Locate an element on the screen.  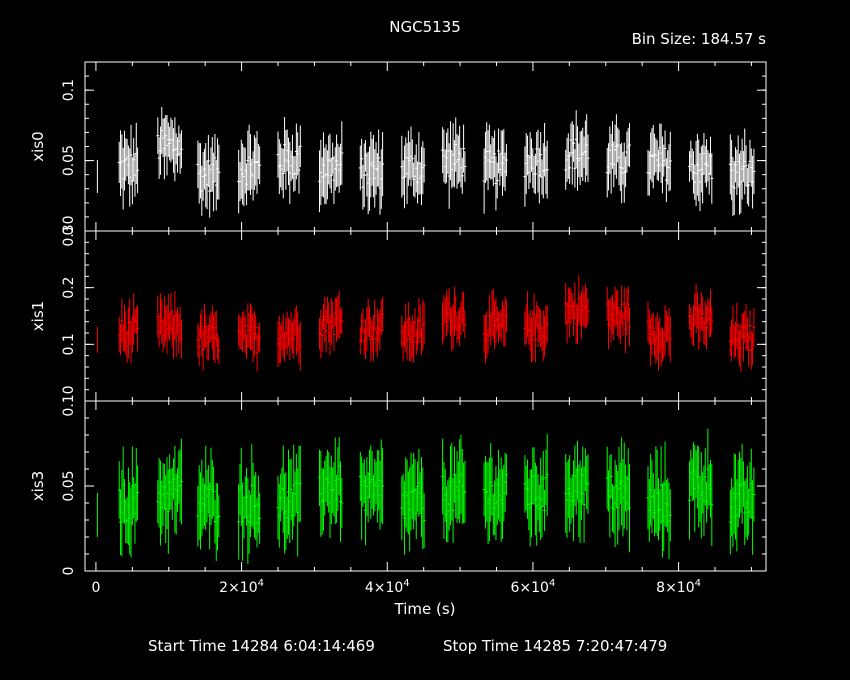
y-tick-label: 0.30 is located at coordinates (69, 230).